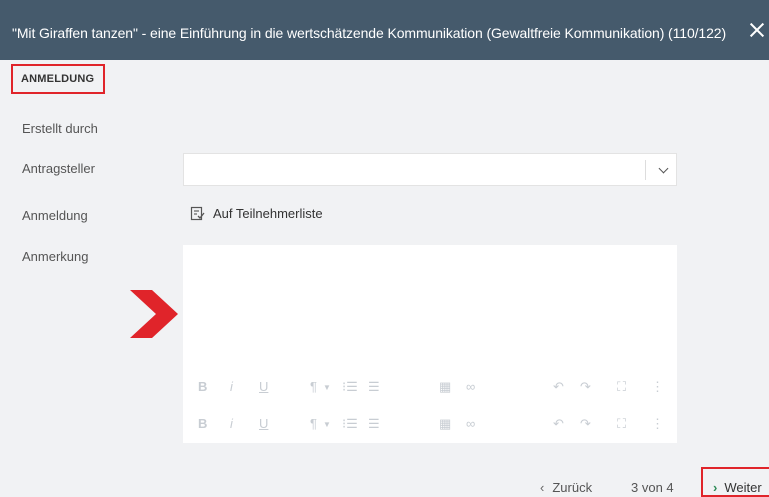 Image resolution: width=769 pixels, height=497 pixels. Describe the element at coordinates (197, 213) in the screenshot. I see `checklist-icon` at that location.